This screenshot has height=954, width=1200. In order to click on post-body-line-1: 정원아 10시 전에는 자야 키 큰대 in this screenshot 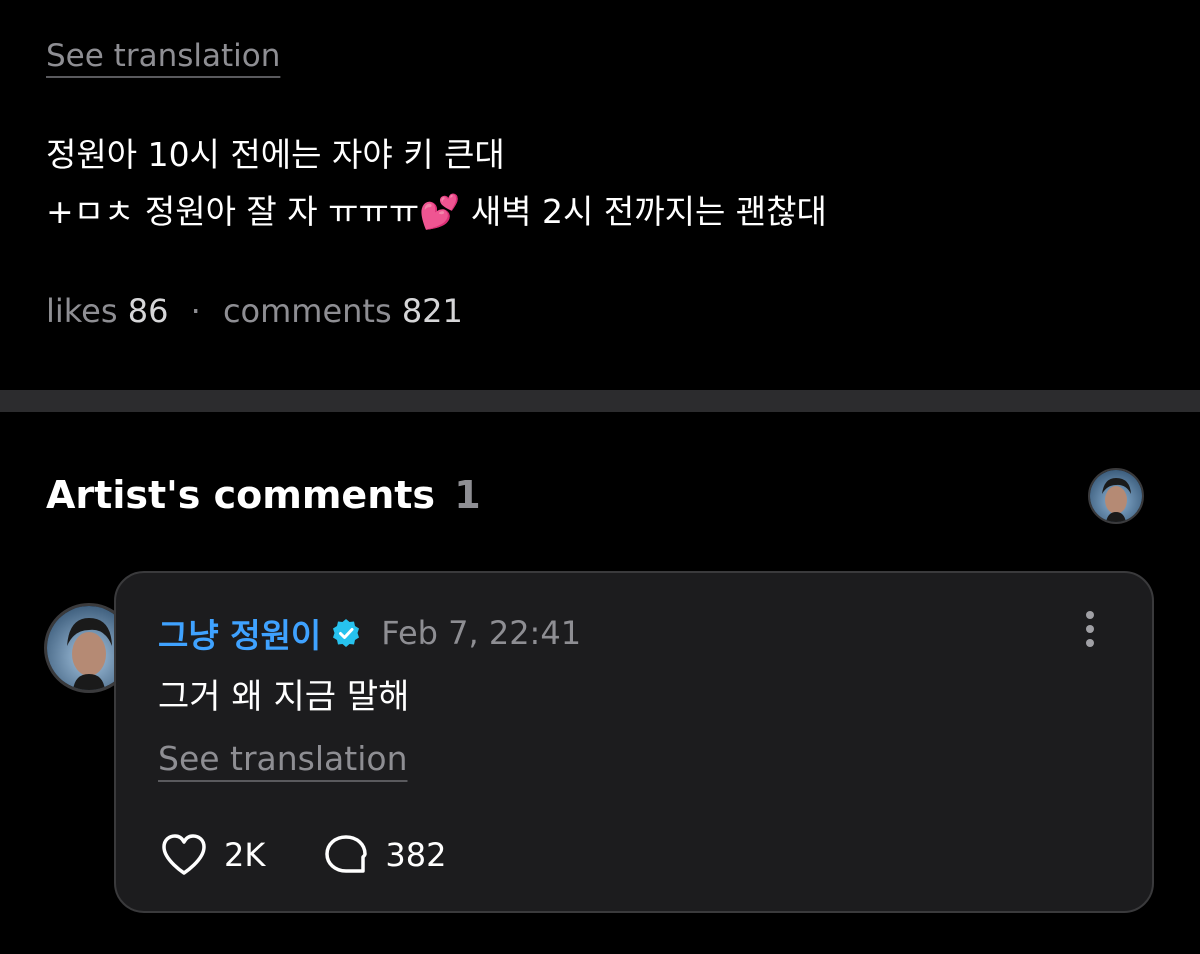, I will do `click(275, 154)`.